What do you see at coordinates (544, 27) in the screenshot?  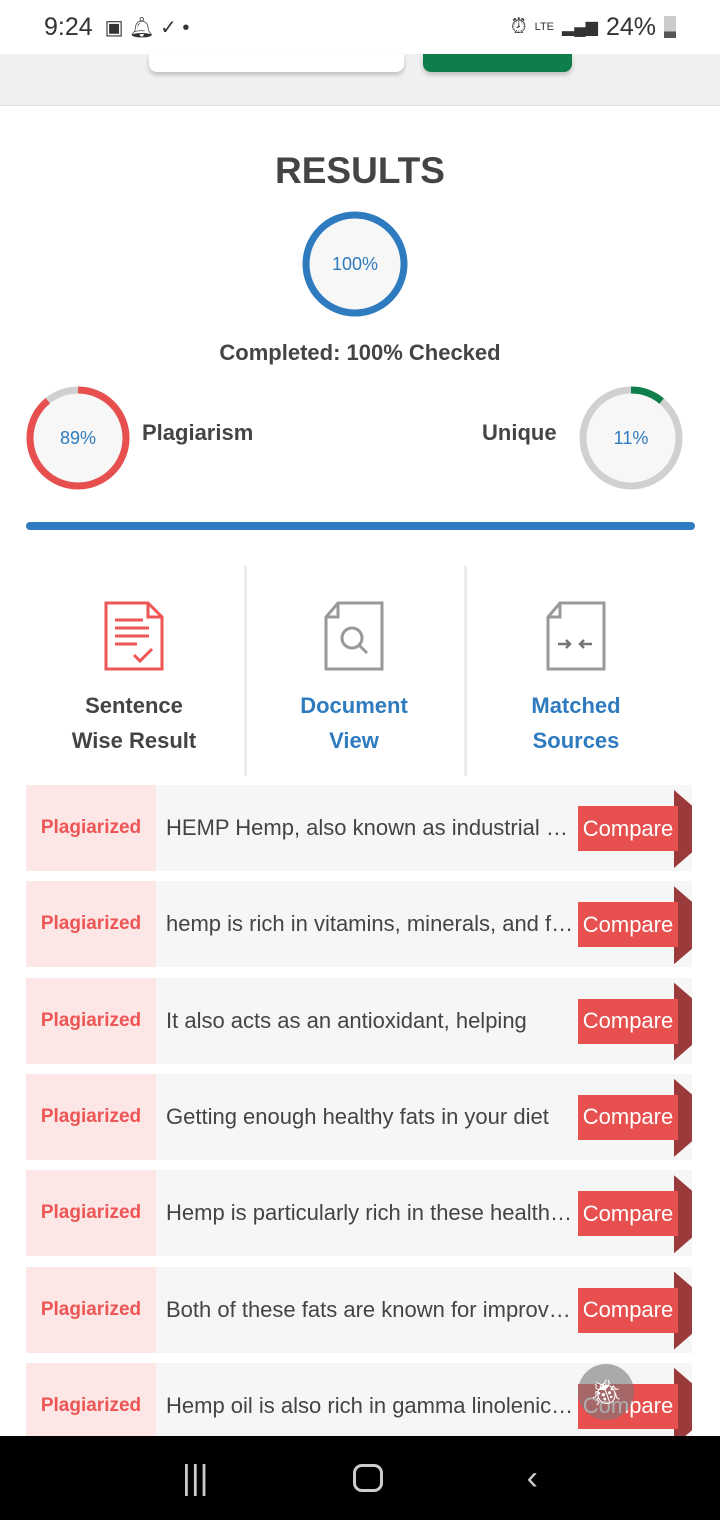 I see `network-label: LTE` at bounding box center [544, 27].